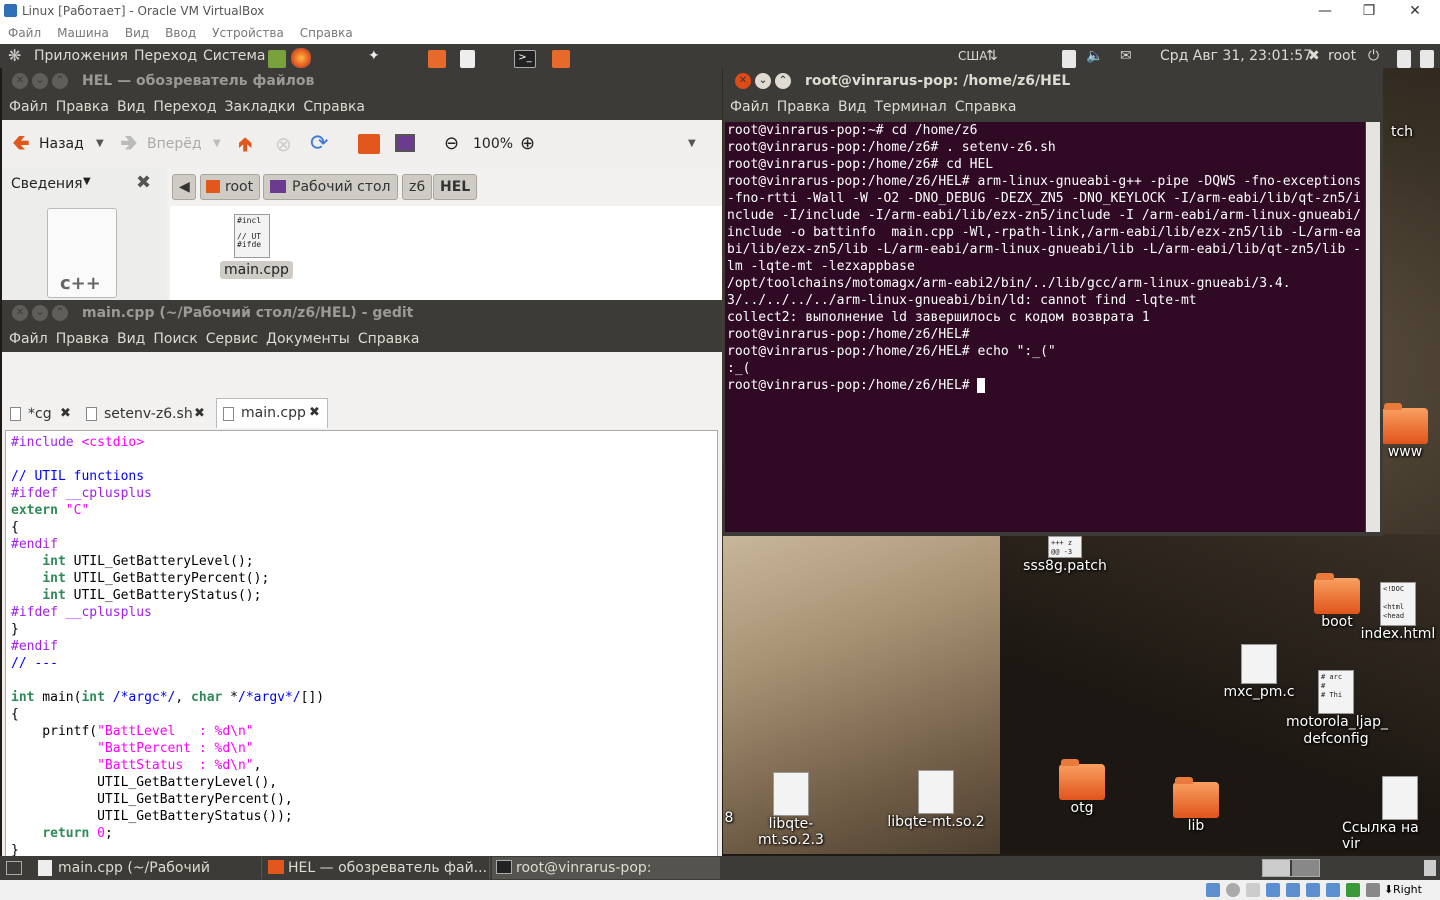 Image resolution: width=1440 pixels, height=900 pixels. Describe the element at coordinates (147, 414) in the screenshot. I see `tab-setenv: setenv-z6.sh ✖` at that location.